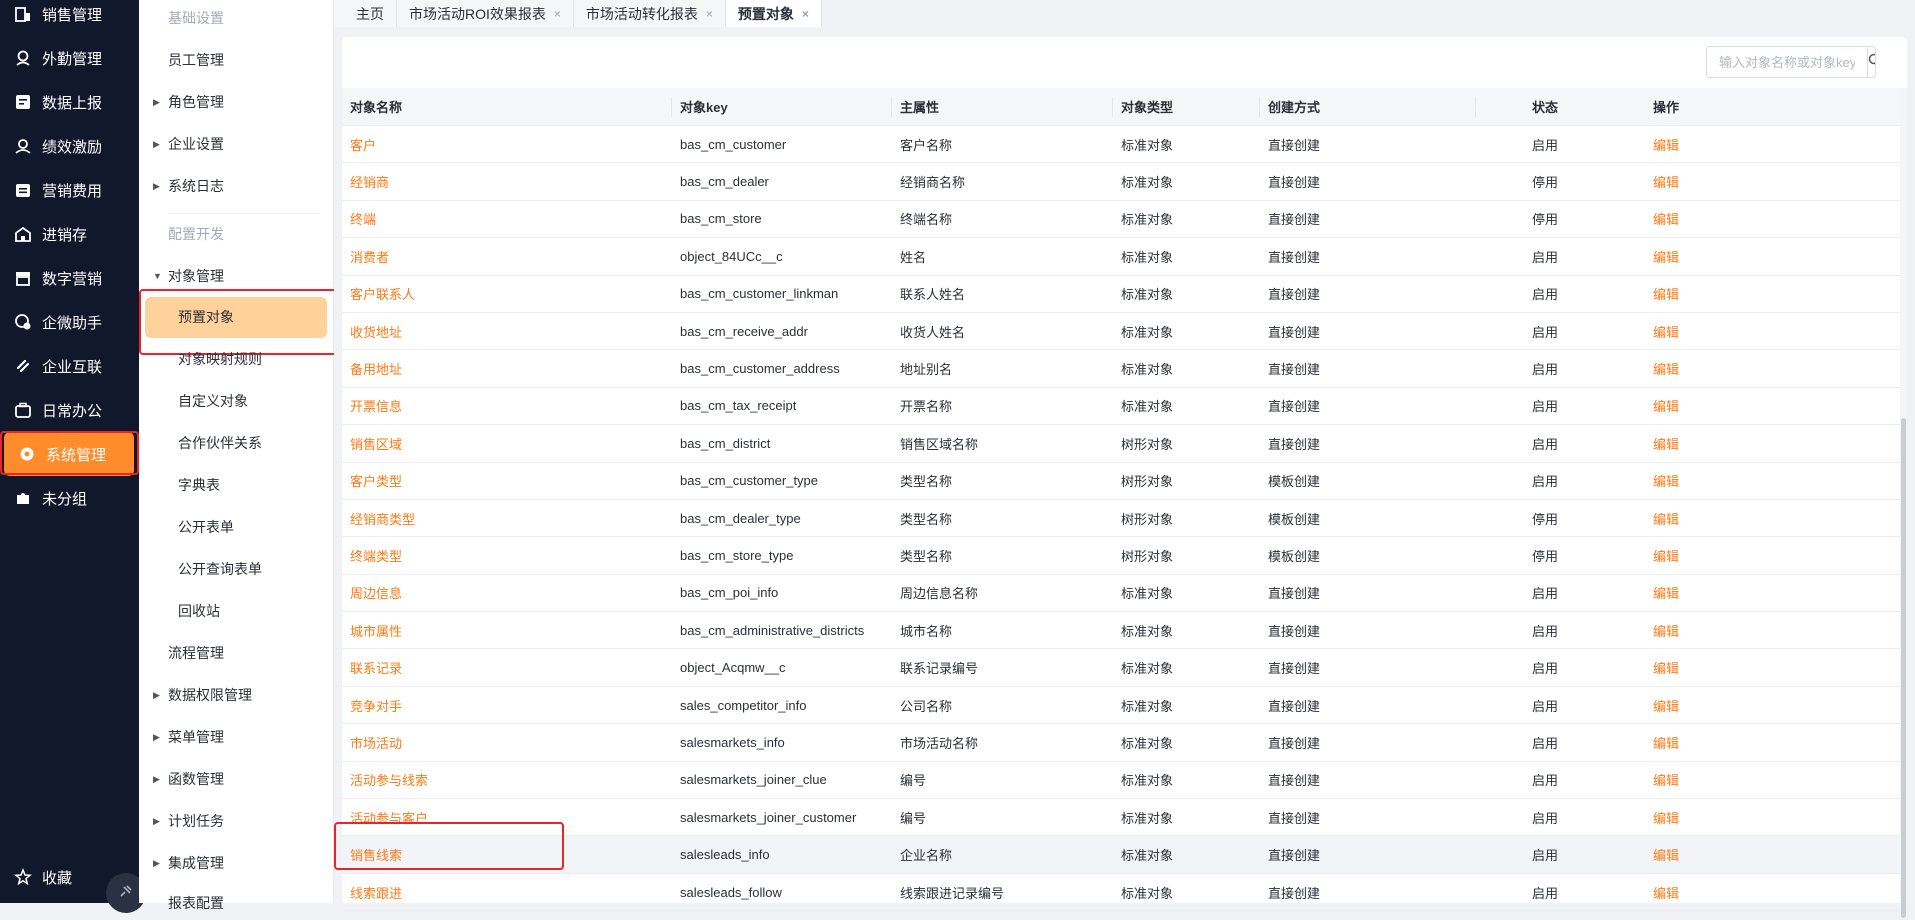  I want to click on menu-item-employee: 员工管理, so click(236, 60).